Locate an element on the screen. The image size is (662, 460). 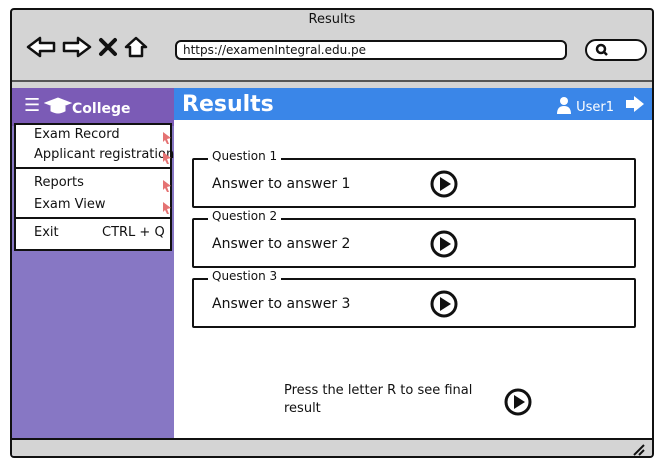
user-icon is located at coordinates (564, 107).